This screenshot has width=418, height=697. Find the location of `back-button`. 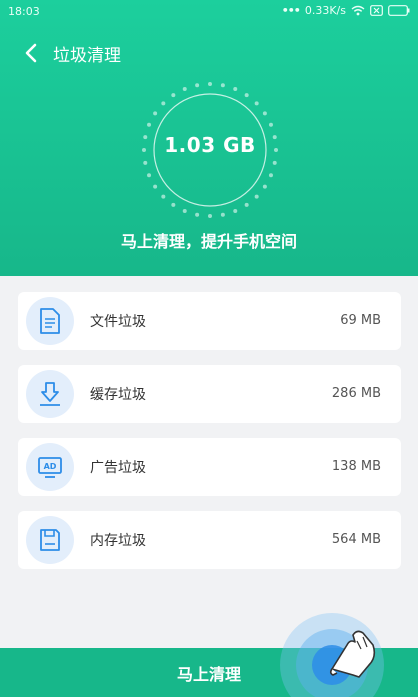

back-button is located at coordinates (32, 53).